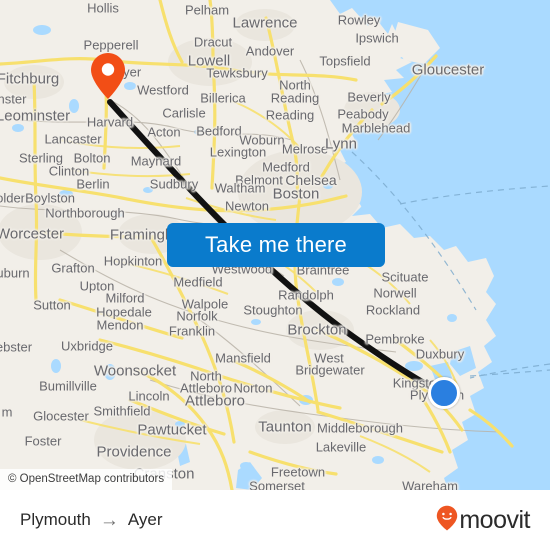 Image resolution: width=550 pixels, height=550 pixels. I want to click on map-place-label: Milford, so click(125, 298).